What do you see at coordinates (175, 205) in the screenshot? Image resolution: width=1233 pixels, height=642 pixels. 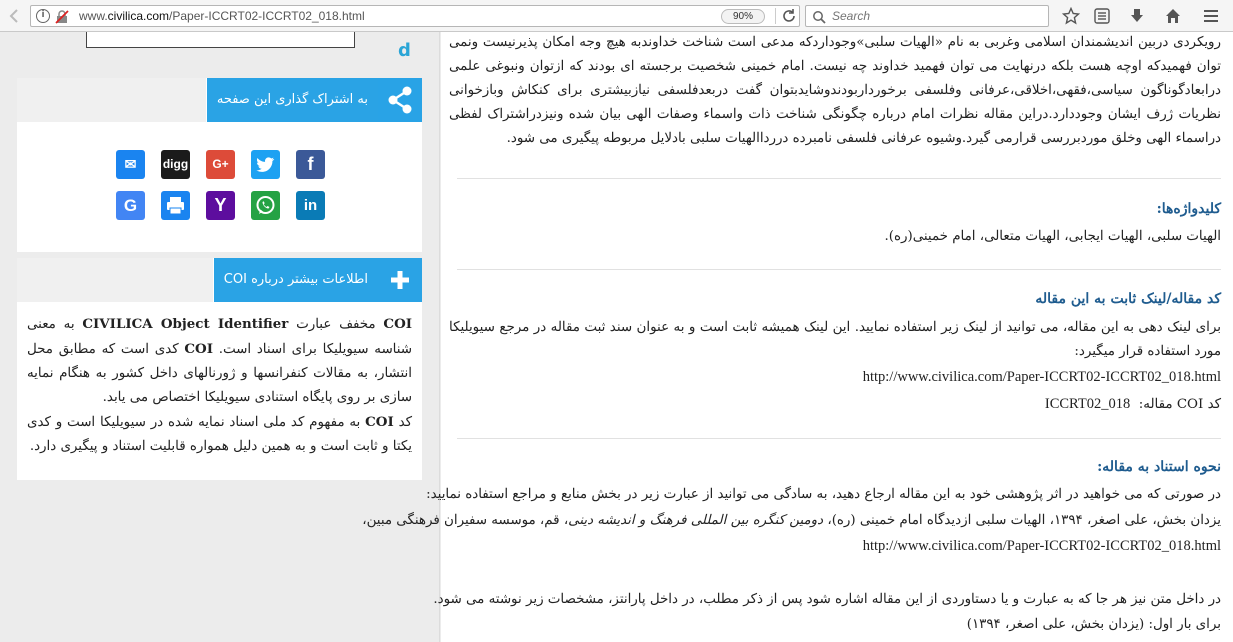 I see `print-icon` at bounding box center [175, 205].